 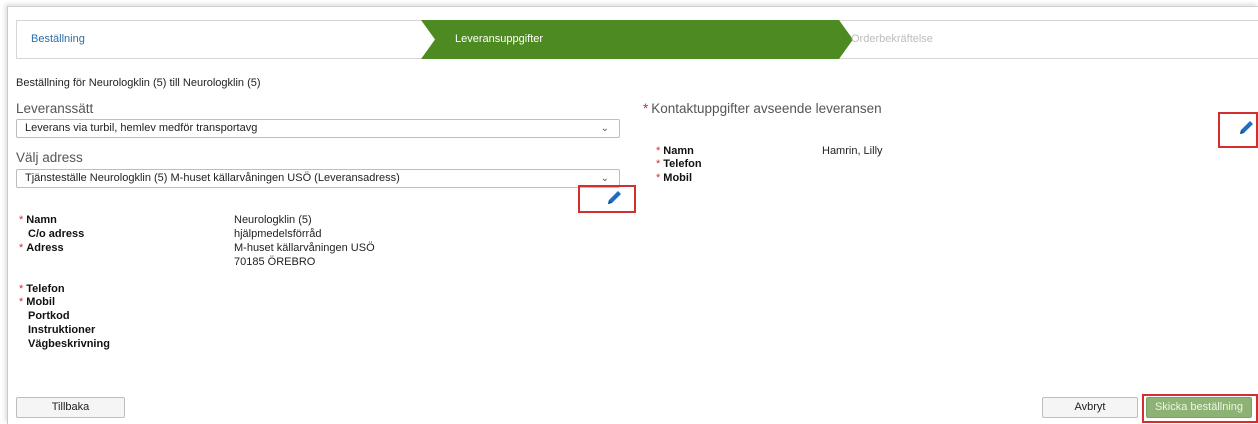 I want to click on contact-section-title: * Kontaktuppgifter avseende leveransen, so click(x=762, y=108).